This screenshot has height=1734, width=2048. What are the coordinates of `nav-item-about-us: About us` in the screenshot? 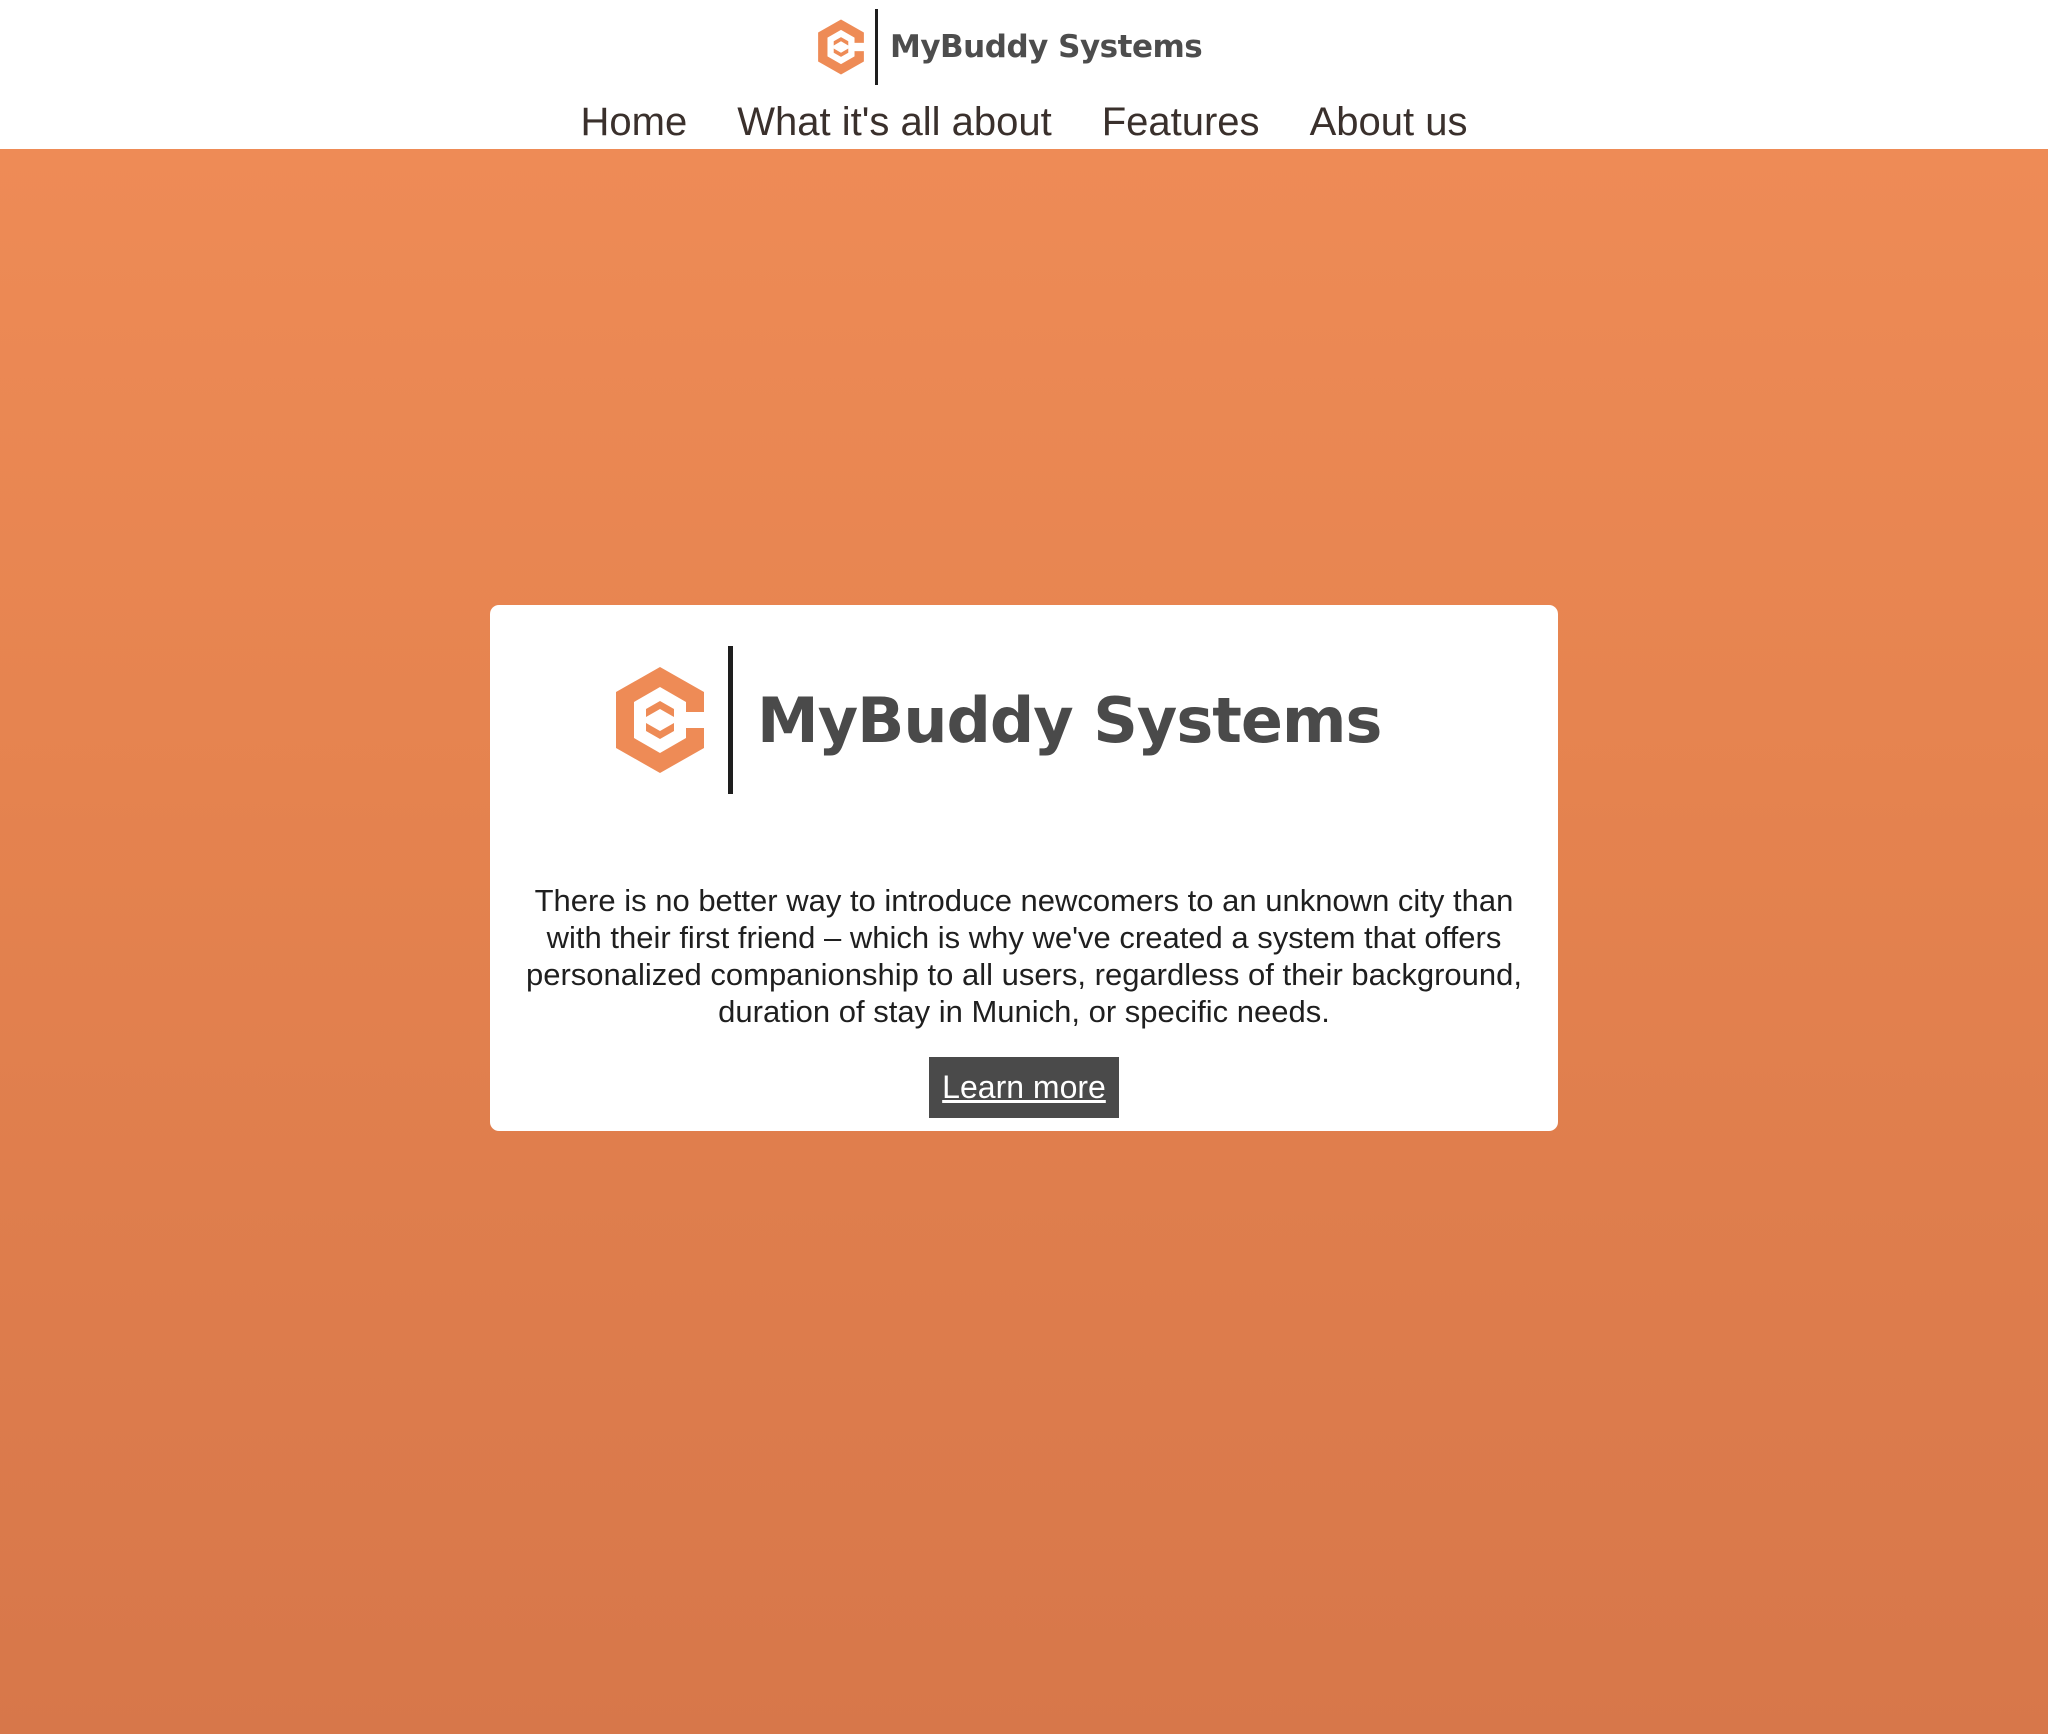 It's located at (1389, 122).